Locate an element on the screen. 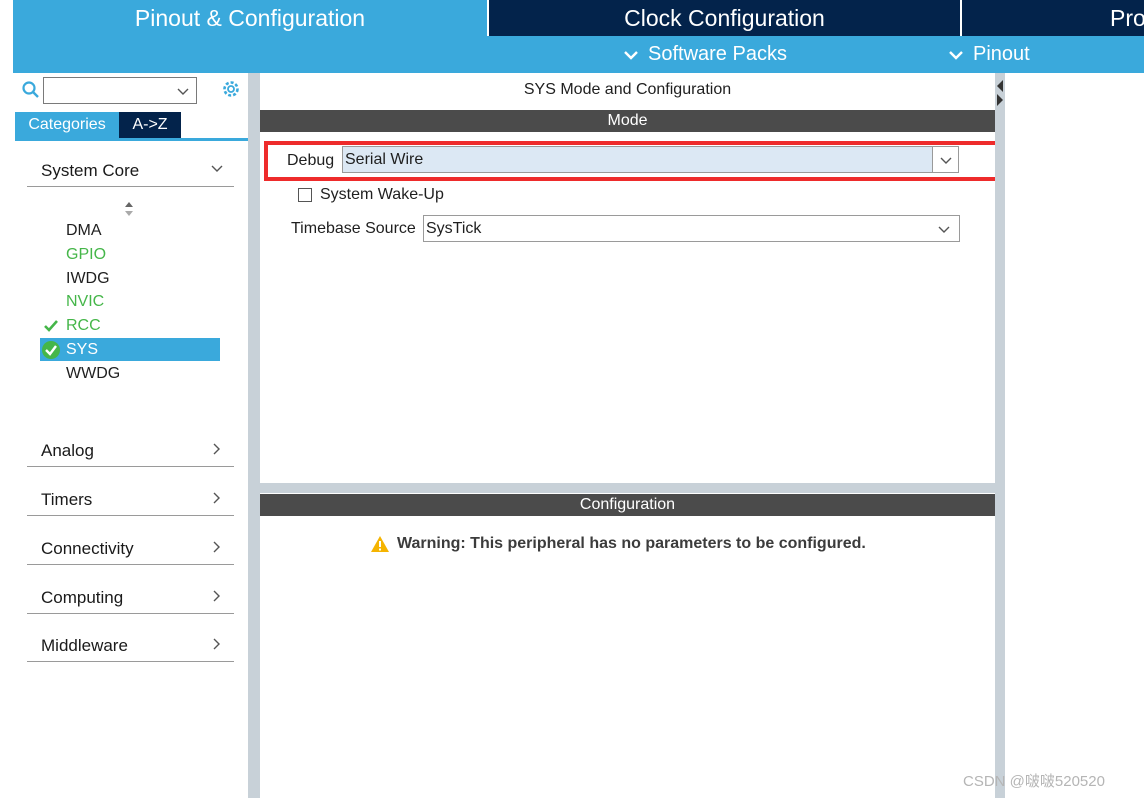 This screenshot has width=1144, height=798. software-packs-menu: Software Packs is located at coordinates (704, 54).